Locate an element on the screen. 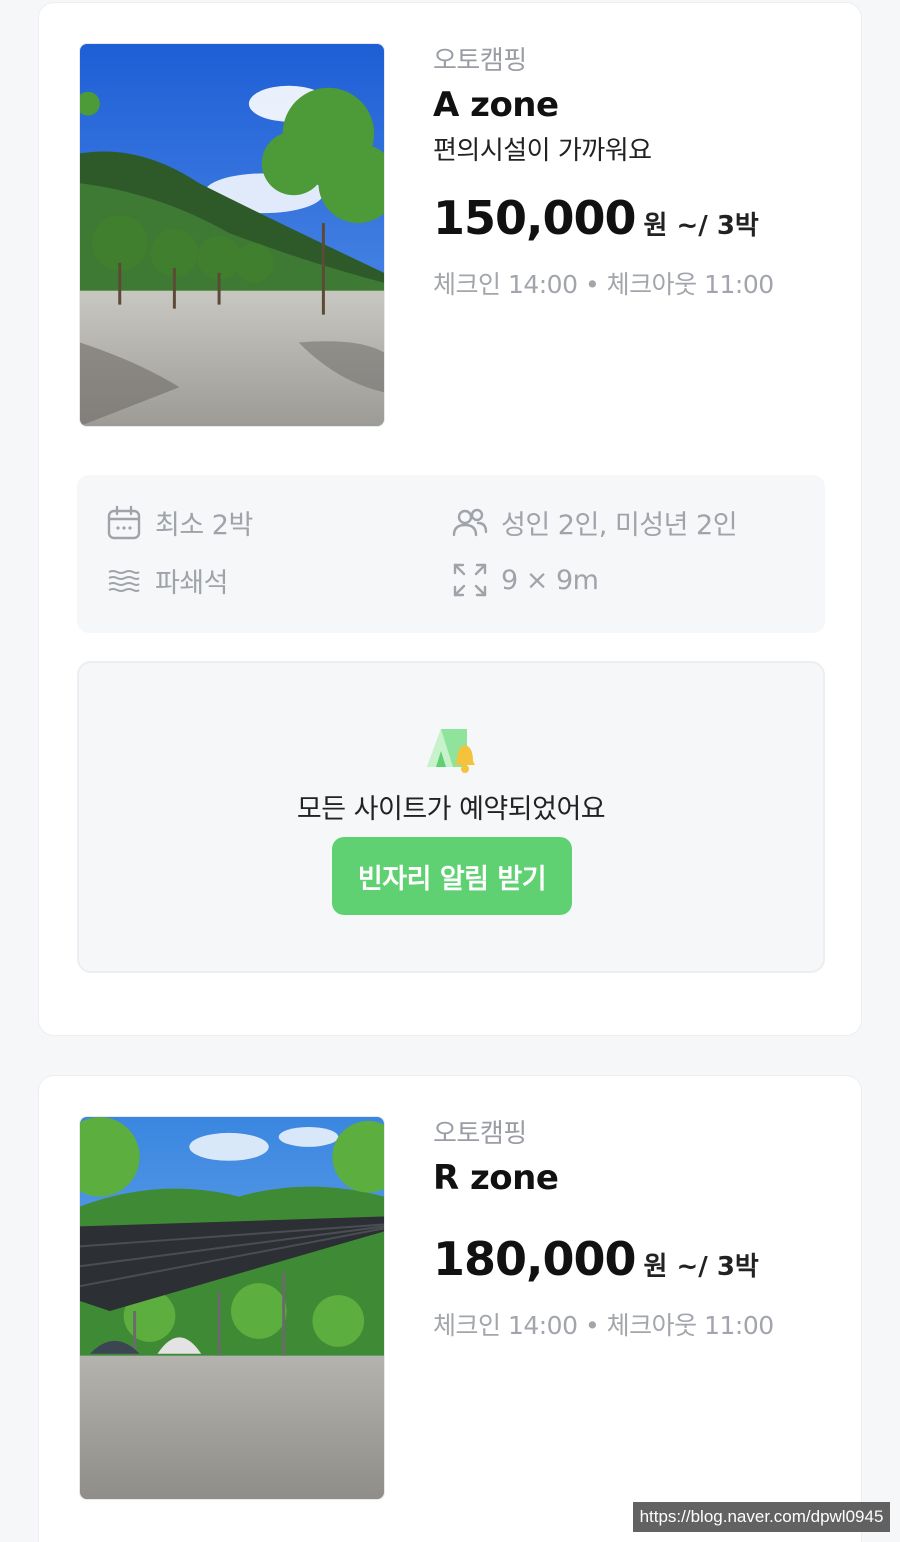  site-name: A zone is located at coordinates (633, 105).